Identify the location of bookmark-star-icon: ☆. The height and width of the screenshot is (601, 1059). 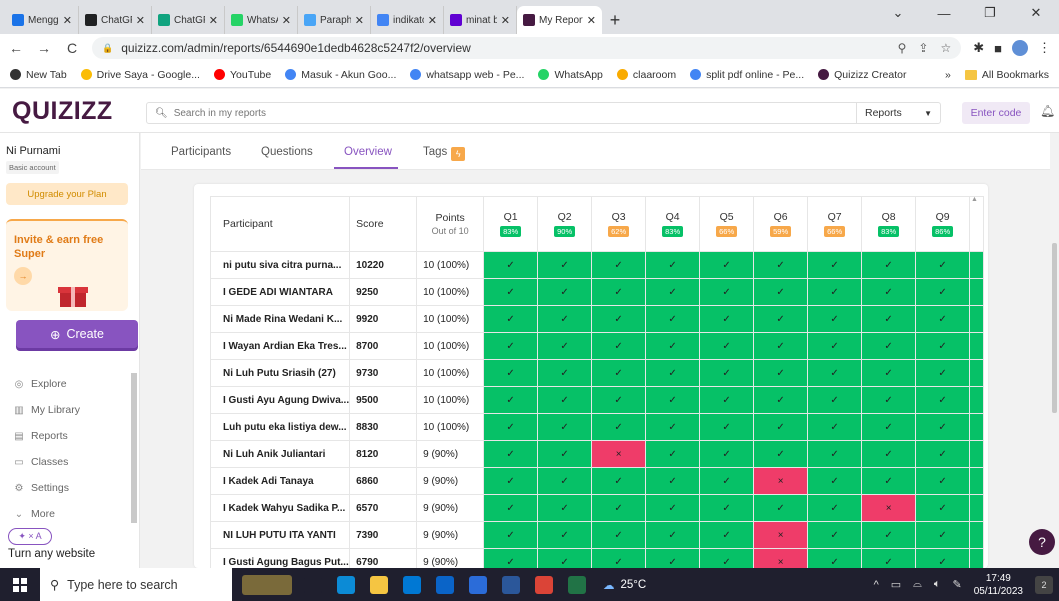
(945, 48).